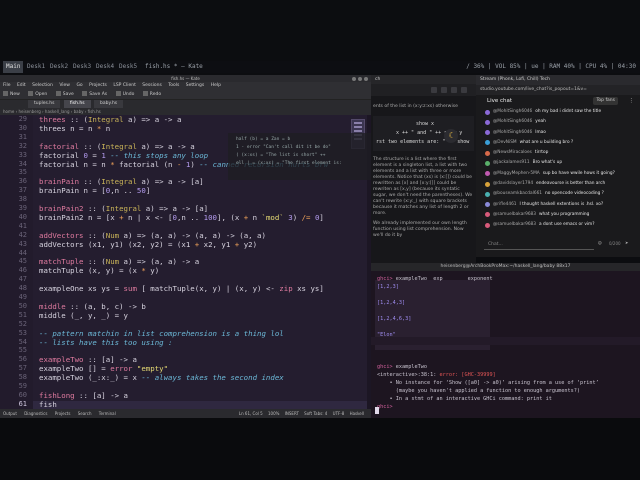 This screenshot has height=480, width=640. Describe the element at coordinates (22, 350) in the screenshot. I see `line-number: 55` at that location.